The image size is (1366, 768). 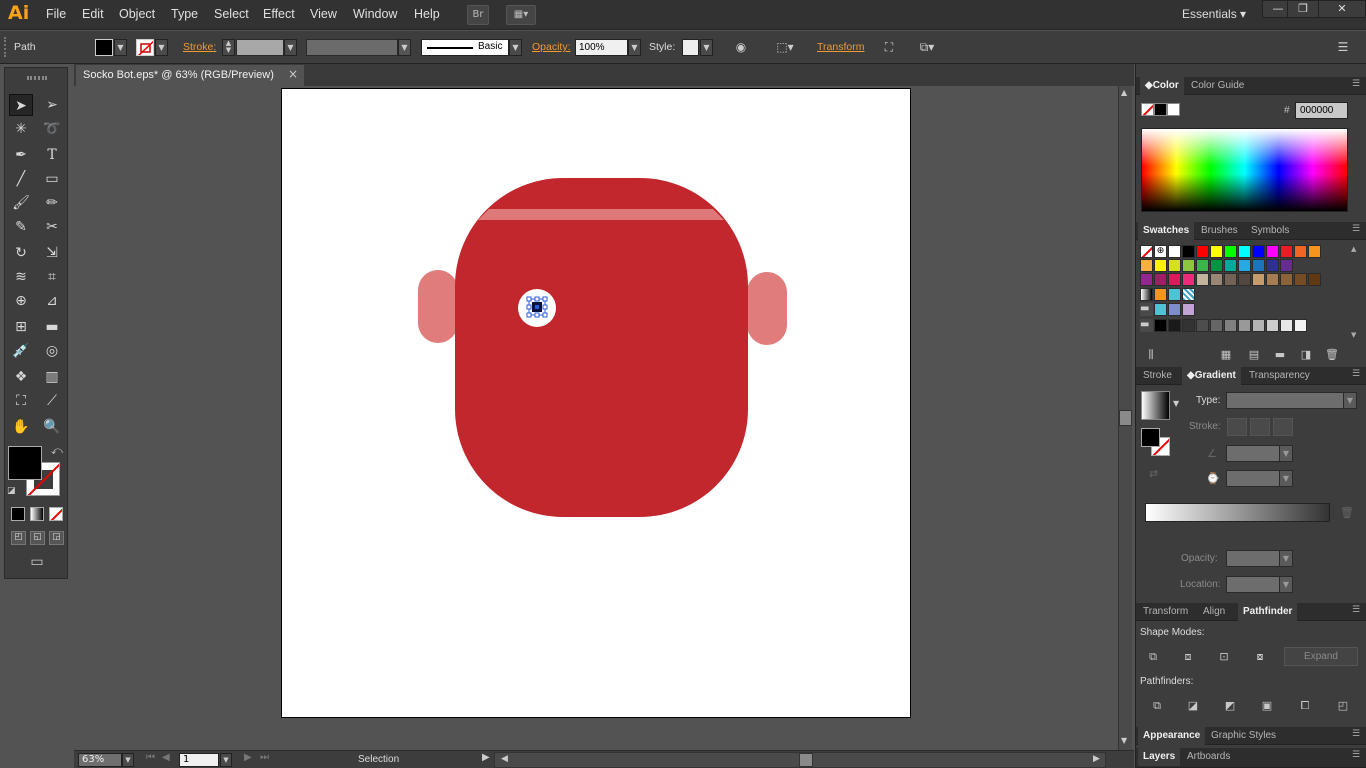 What do you see at coordinates (1160, 309) in the screenshot?
I see `swatch-group-1a` at bounding box center [1160, 309].